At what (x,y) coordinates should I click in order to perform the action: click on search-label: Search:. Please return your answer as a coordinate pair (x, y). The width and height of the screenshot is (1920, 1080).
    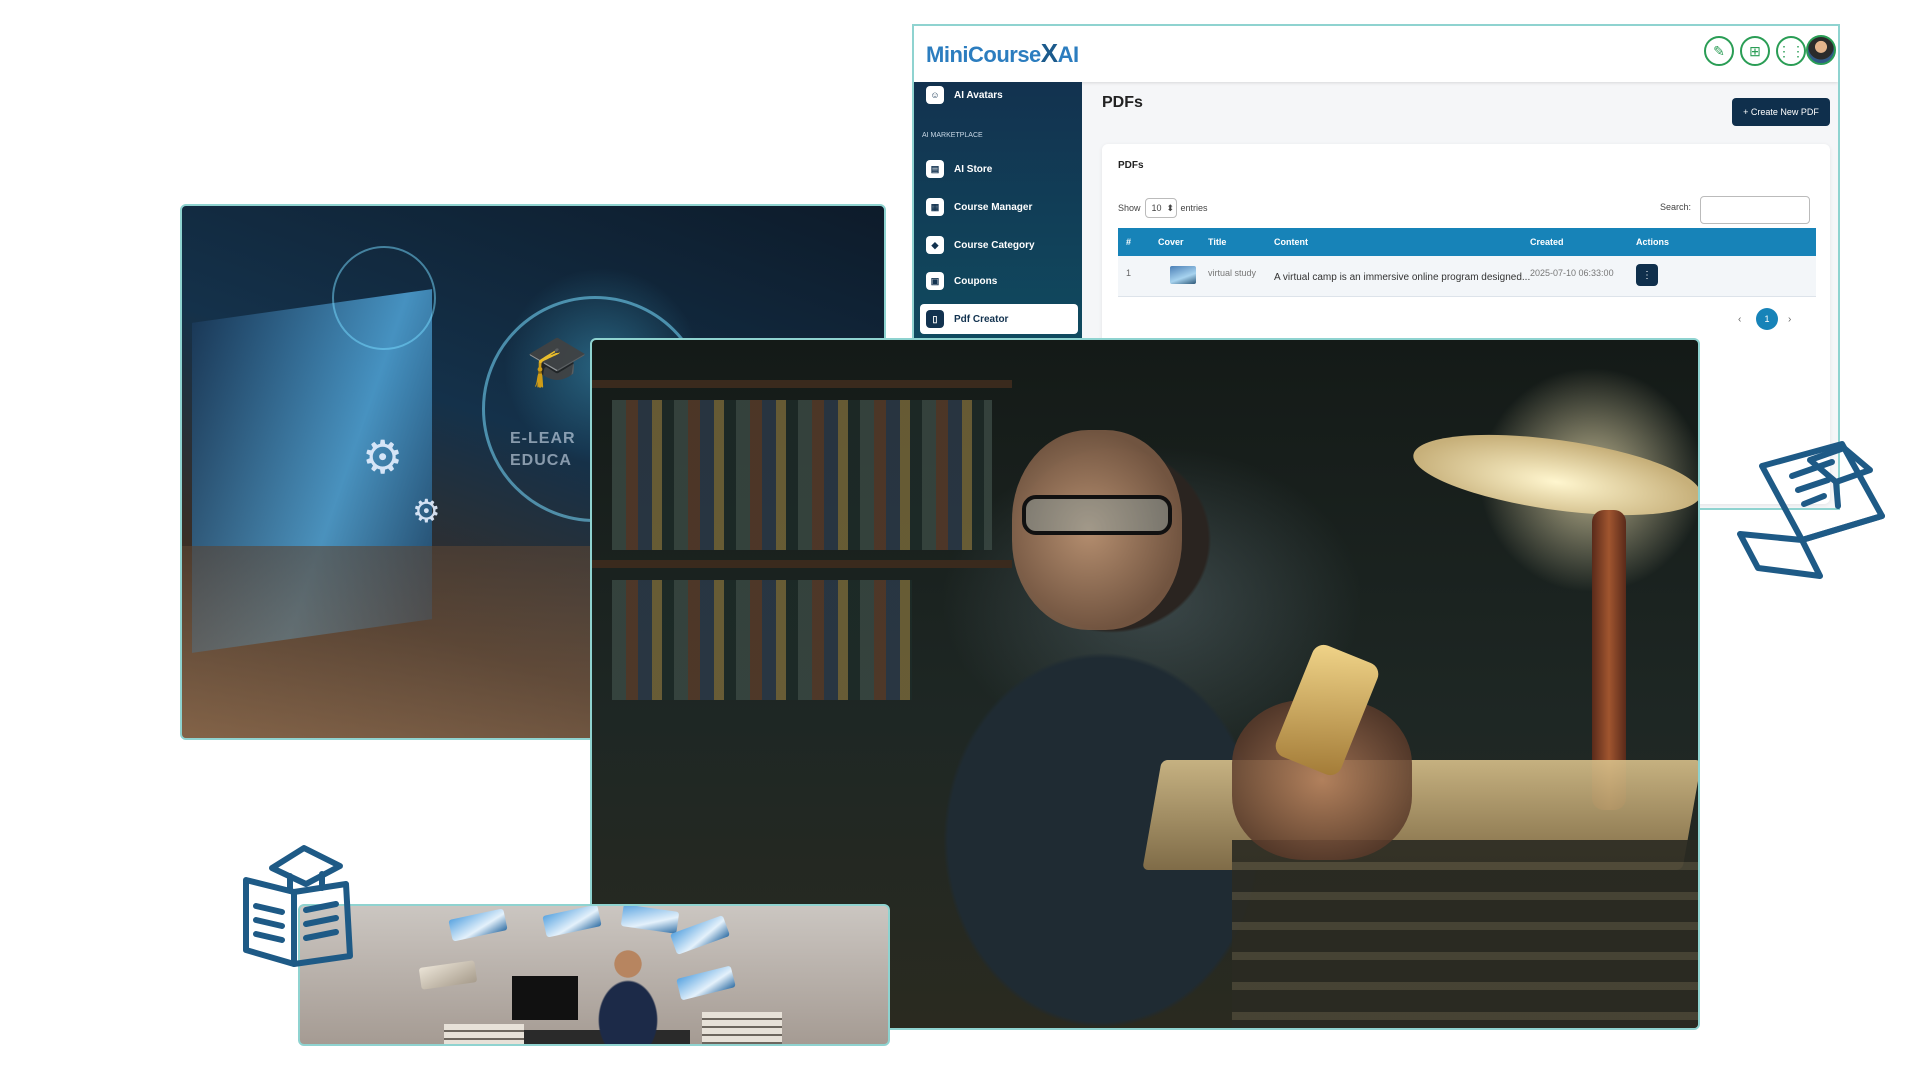
    Looking at the image, I should click on (1676, 207).